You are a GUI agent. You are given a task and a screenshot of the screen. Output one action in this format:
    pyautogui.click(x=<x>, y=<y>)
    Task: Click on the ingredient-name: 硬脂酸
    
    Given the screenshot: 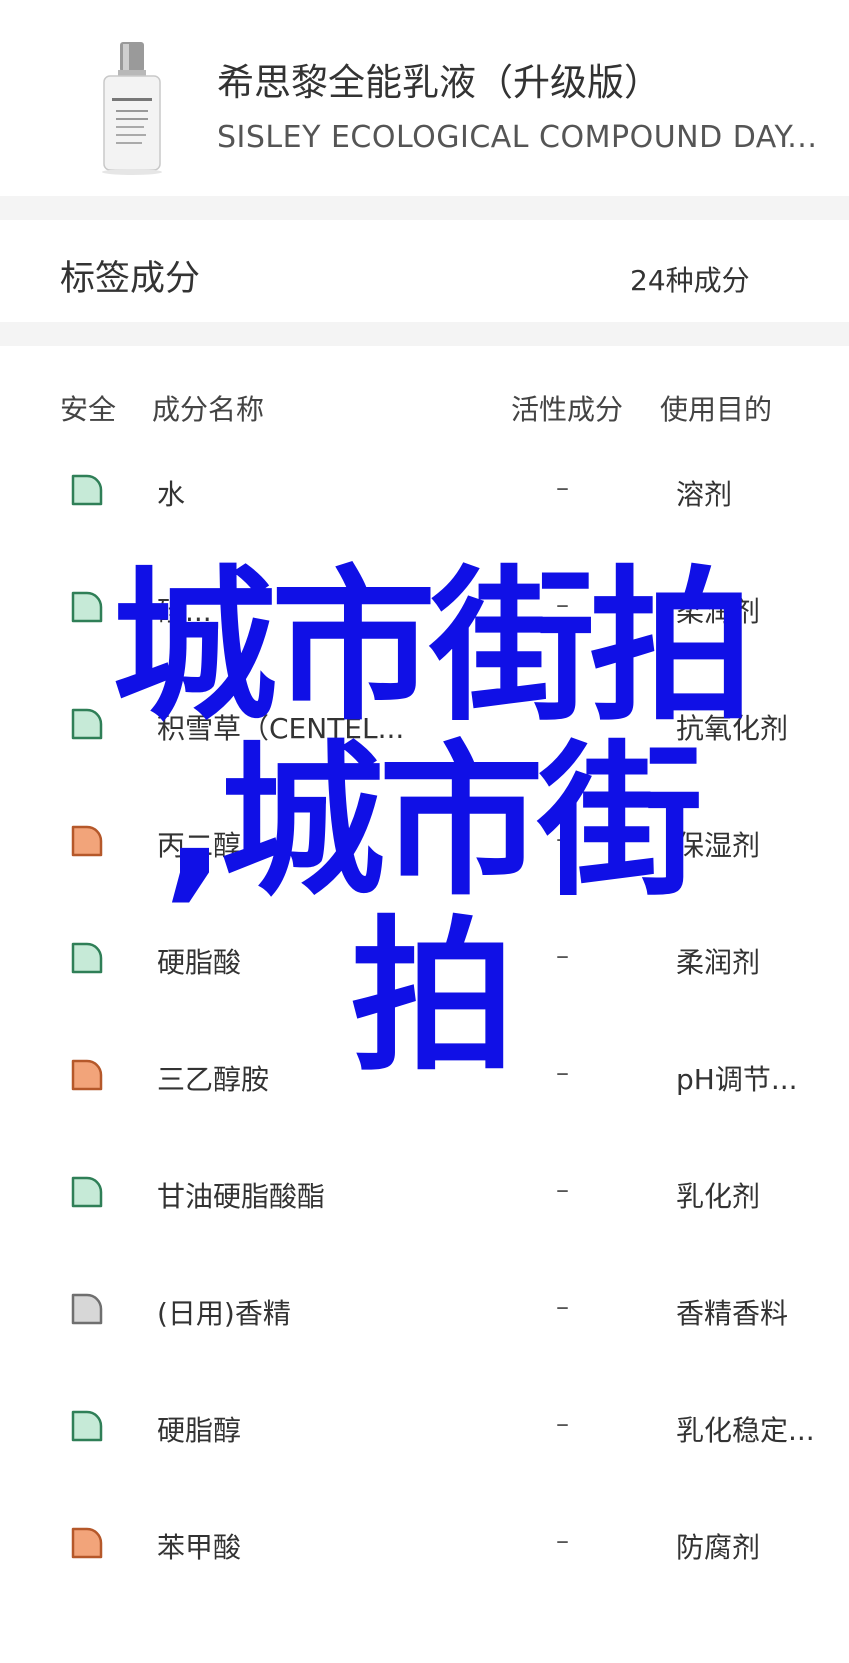 What is the action you would take?
    pyautogui.click(x=199, y=962)
    